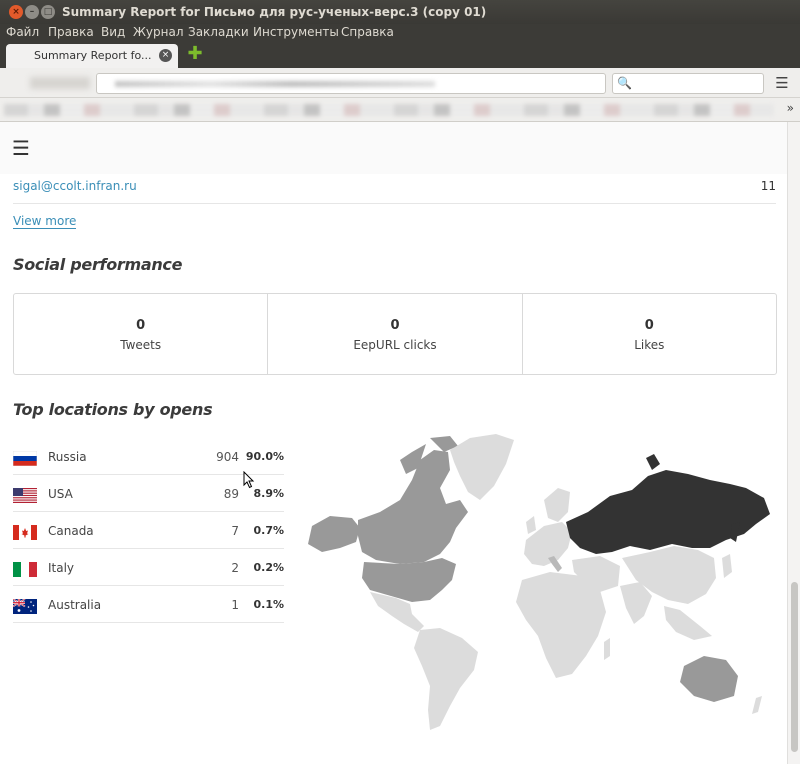  What do you see at coordinates (727, 566) in the screenshot?
I see `map-japan` at bounding box center [727, 566].